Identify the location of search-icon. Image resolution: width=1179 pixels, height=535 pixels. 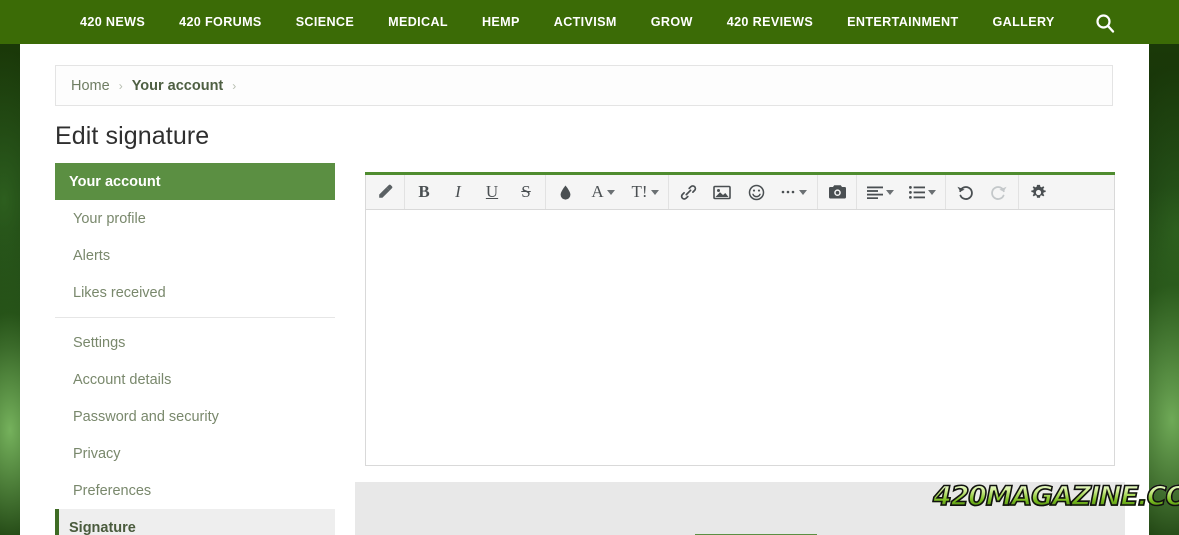
(1105, 23).